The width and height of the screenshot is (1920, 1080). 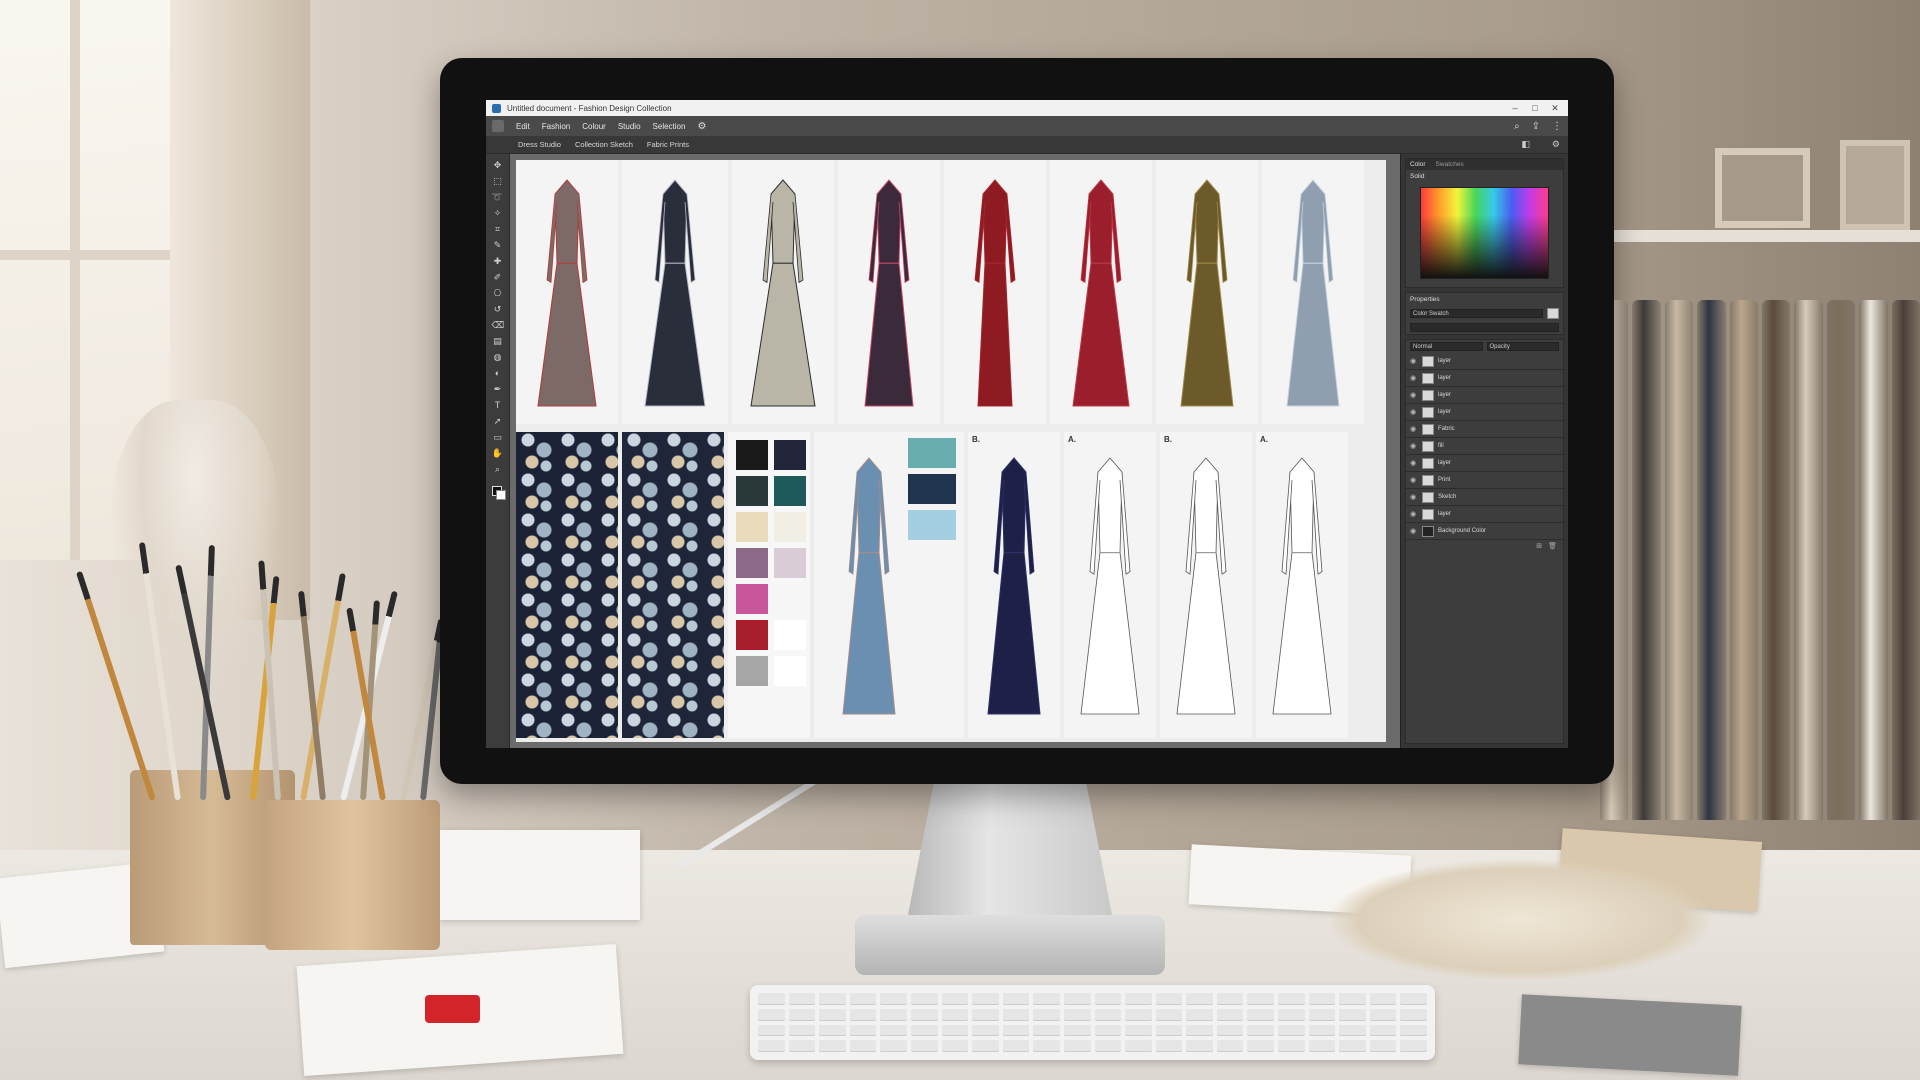 What do you see at coordinates (498, 421) in the screenshot?
I see `path-icon: ➚` at bounding box center [498, 421].